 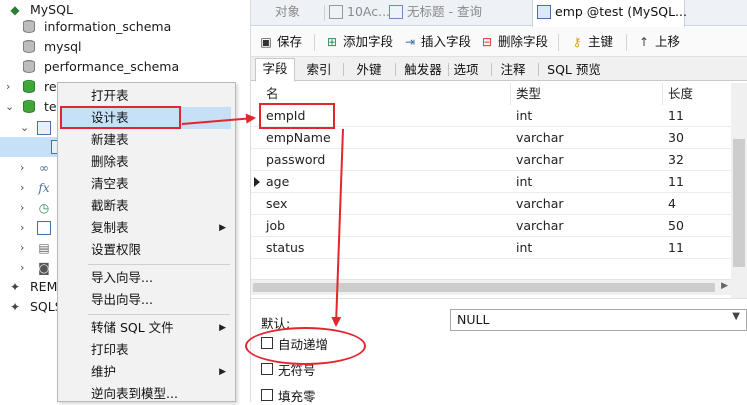 I want to click on unsigned-checkbox, so click(x=267, y=369).